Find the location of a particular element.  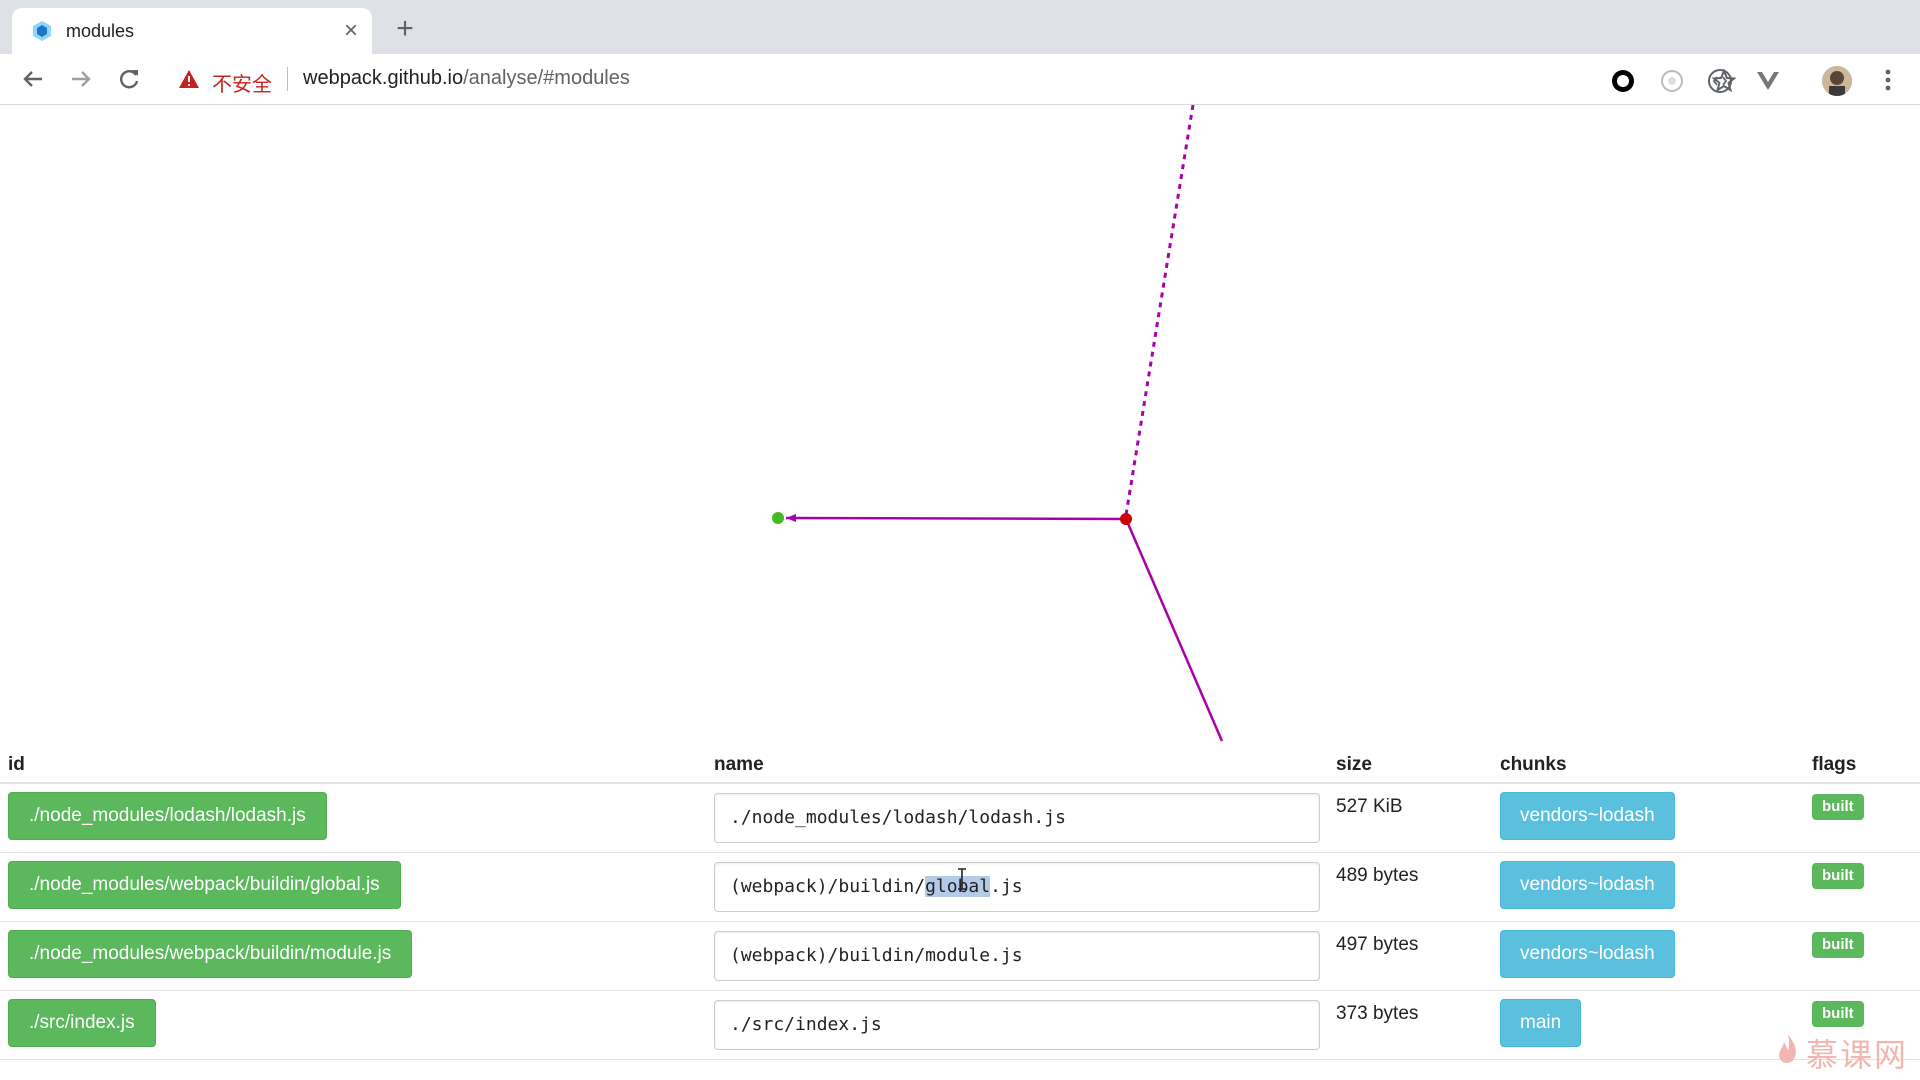

graph-node-leaf is located at coordinates (778, 518).